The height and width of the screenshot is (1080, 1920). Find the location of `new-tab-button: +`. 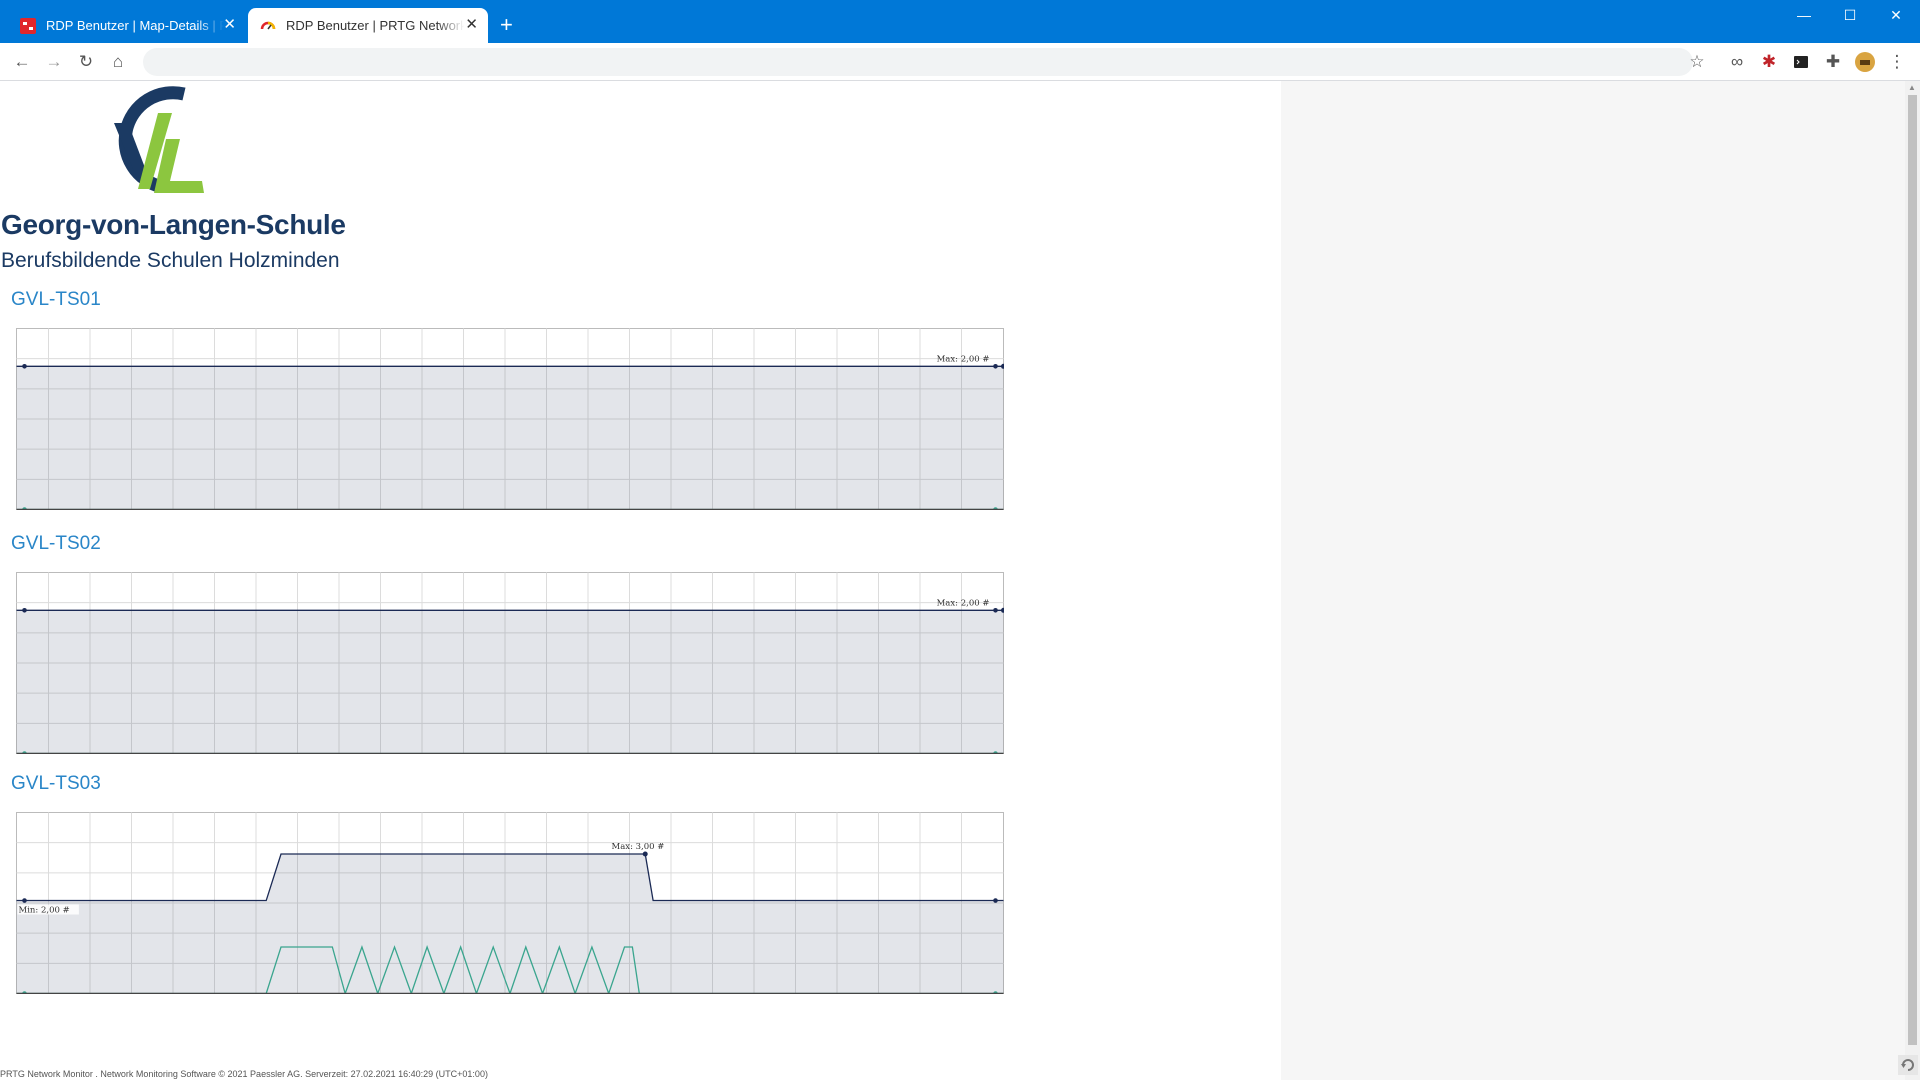

new-tab-button: + is located at coordinates (506, 25).